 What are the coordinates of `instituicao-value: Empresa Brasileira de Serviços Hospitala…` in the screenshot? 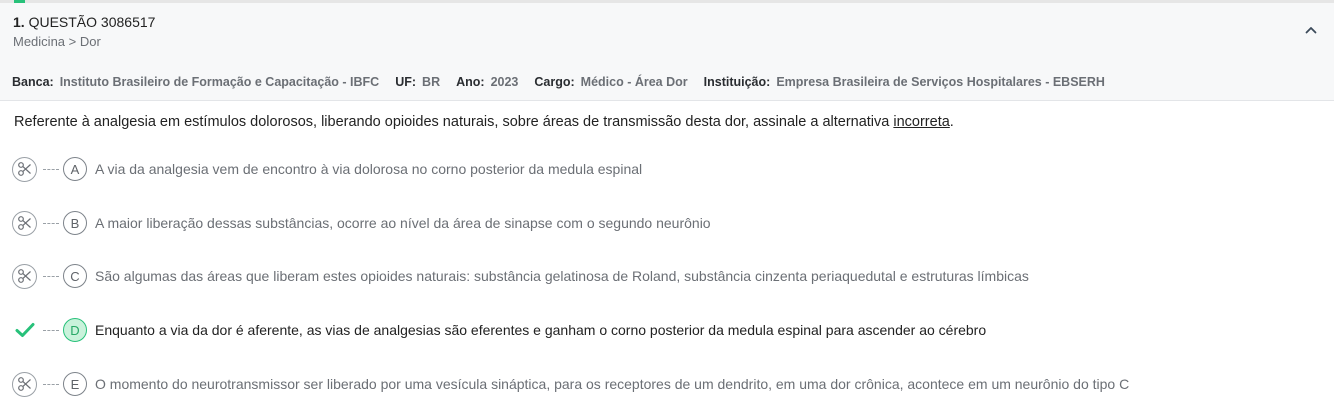 It's located at (940, 82).